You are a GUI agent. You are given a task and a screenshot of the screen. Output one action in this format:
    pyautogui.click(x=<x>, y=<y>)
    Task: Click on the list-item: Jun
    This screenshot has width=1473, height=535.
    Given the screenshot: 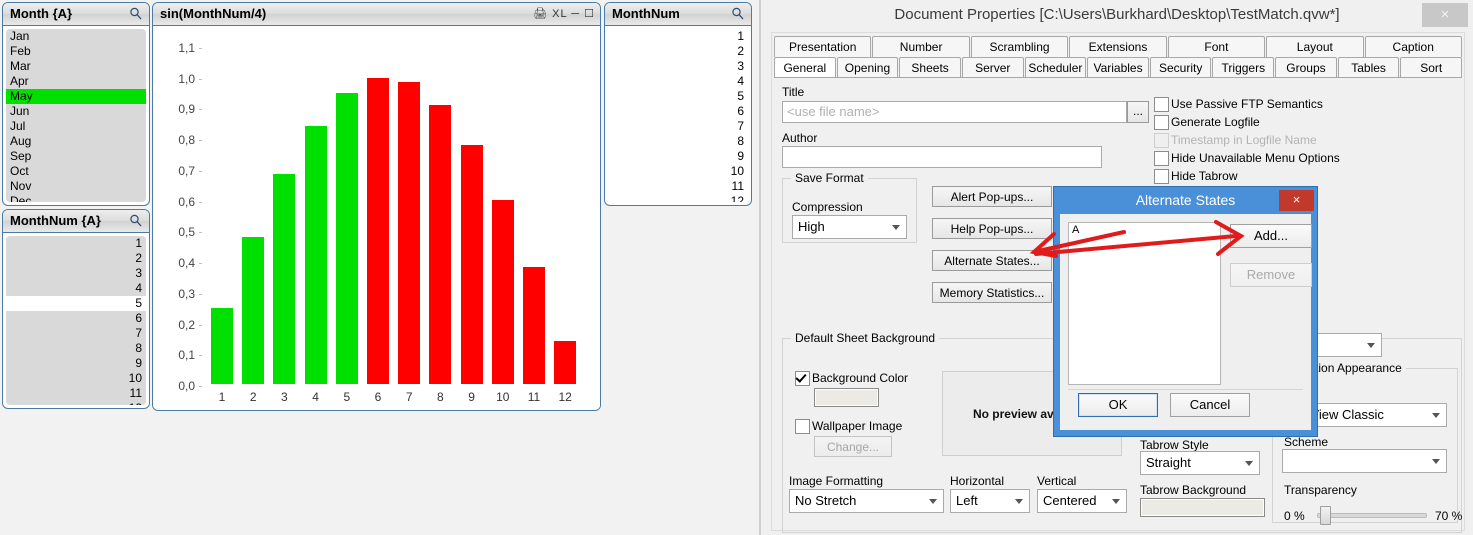 What is the action you would take?
    pyautogui.click(x=76, y=111)
    